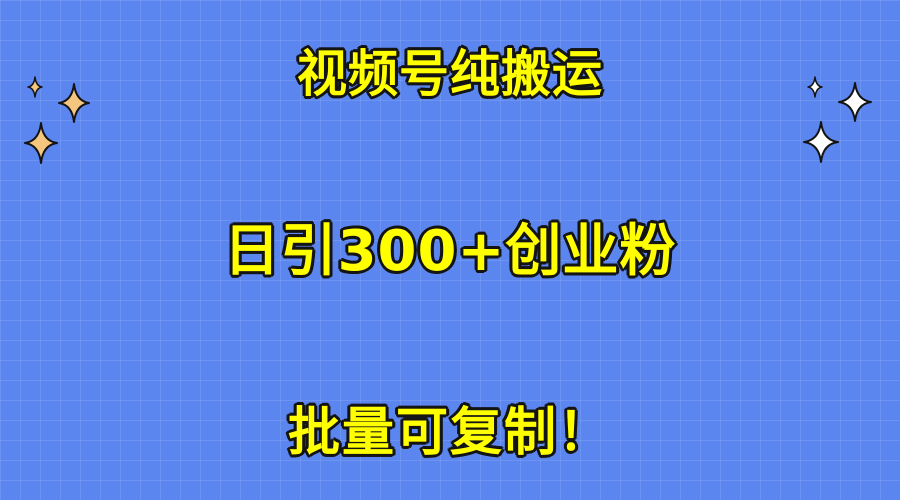 The height and width of the screenshot is (500, 900). Describe the element at coordinates (449, 433) in the screenshot. I see `poster-tagline: 批量可复制！` at that location.